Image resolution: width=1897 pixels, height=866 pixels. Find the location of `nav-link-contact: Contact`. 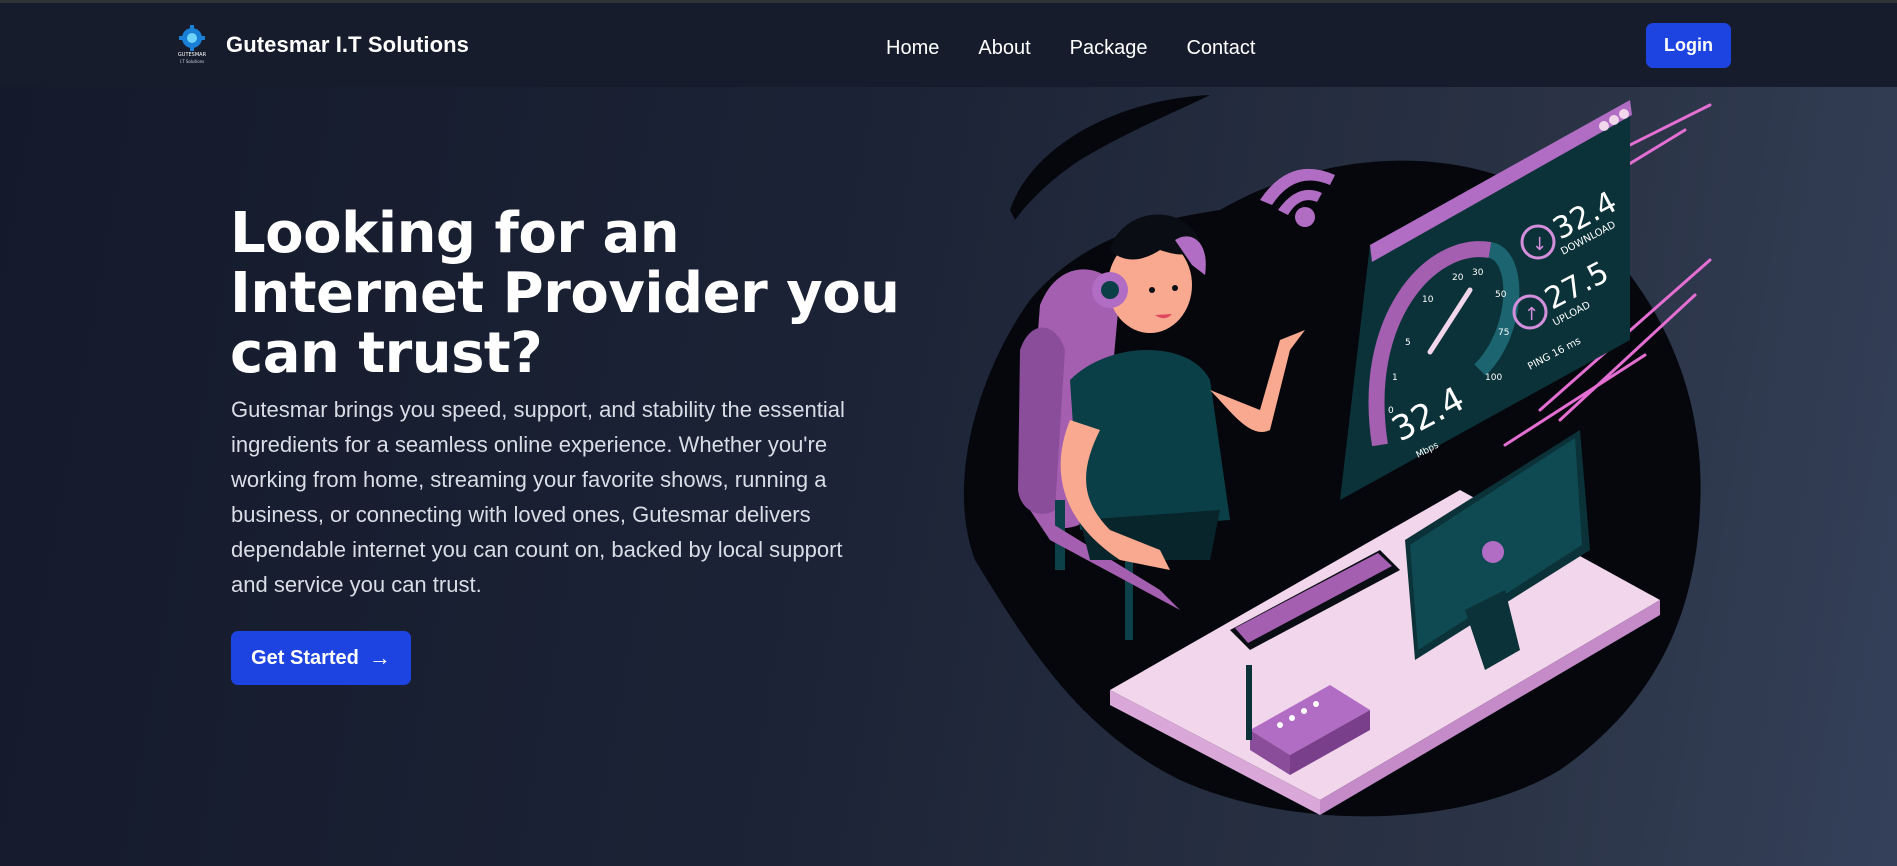

nav-link-contact: Contact is located at coordinates (1220, 48).